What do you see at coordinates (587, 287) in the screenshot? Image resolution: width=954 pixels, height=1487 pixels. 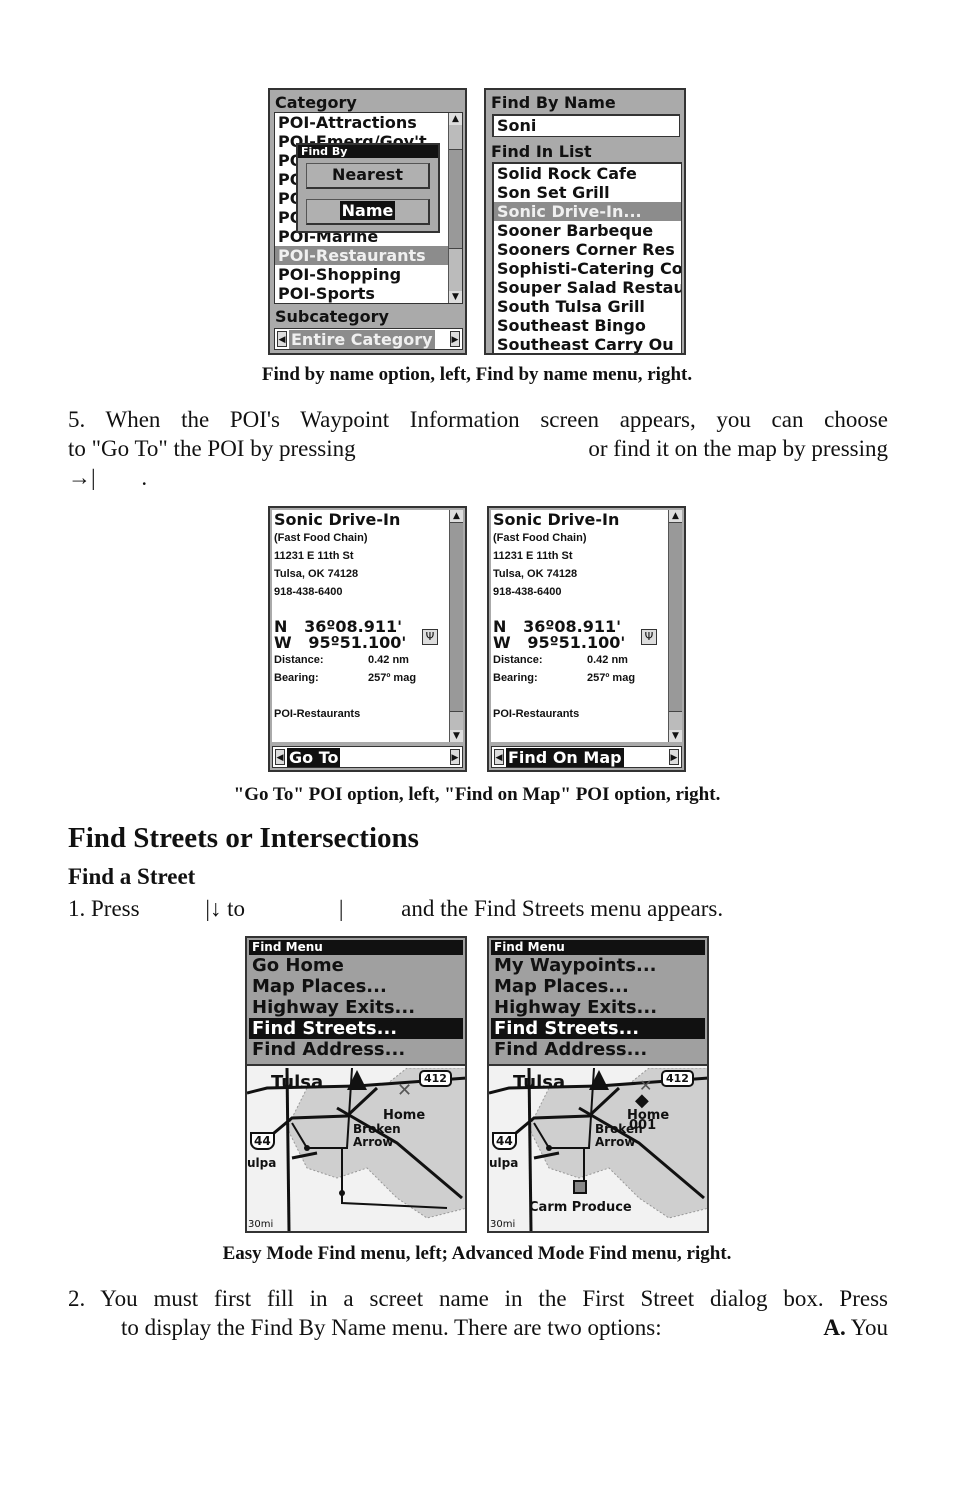 I see `result-item: Souper Salad Restau` at bounding box center [587, 287].